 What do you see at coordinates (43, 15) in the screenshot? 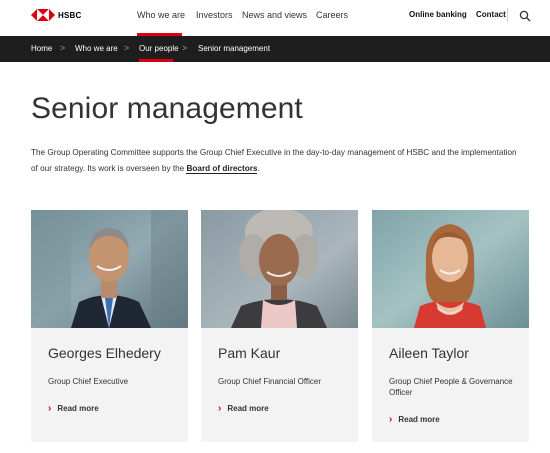
I see `hsbc-hexagon-icon` at bounding box center [43, 15].